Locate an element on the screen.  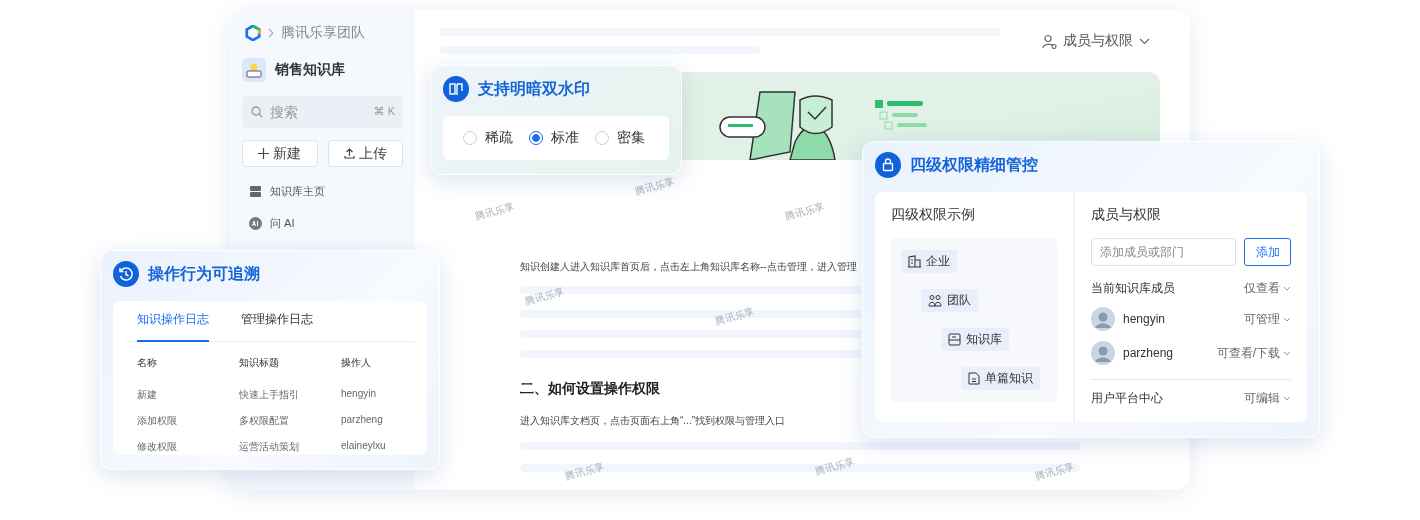
plus-icon is located at coordinates (264, 153).